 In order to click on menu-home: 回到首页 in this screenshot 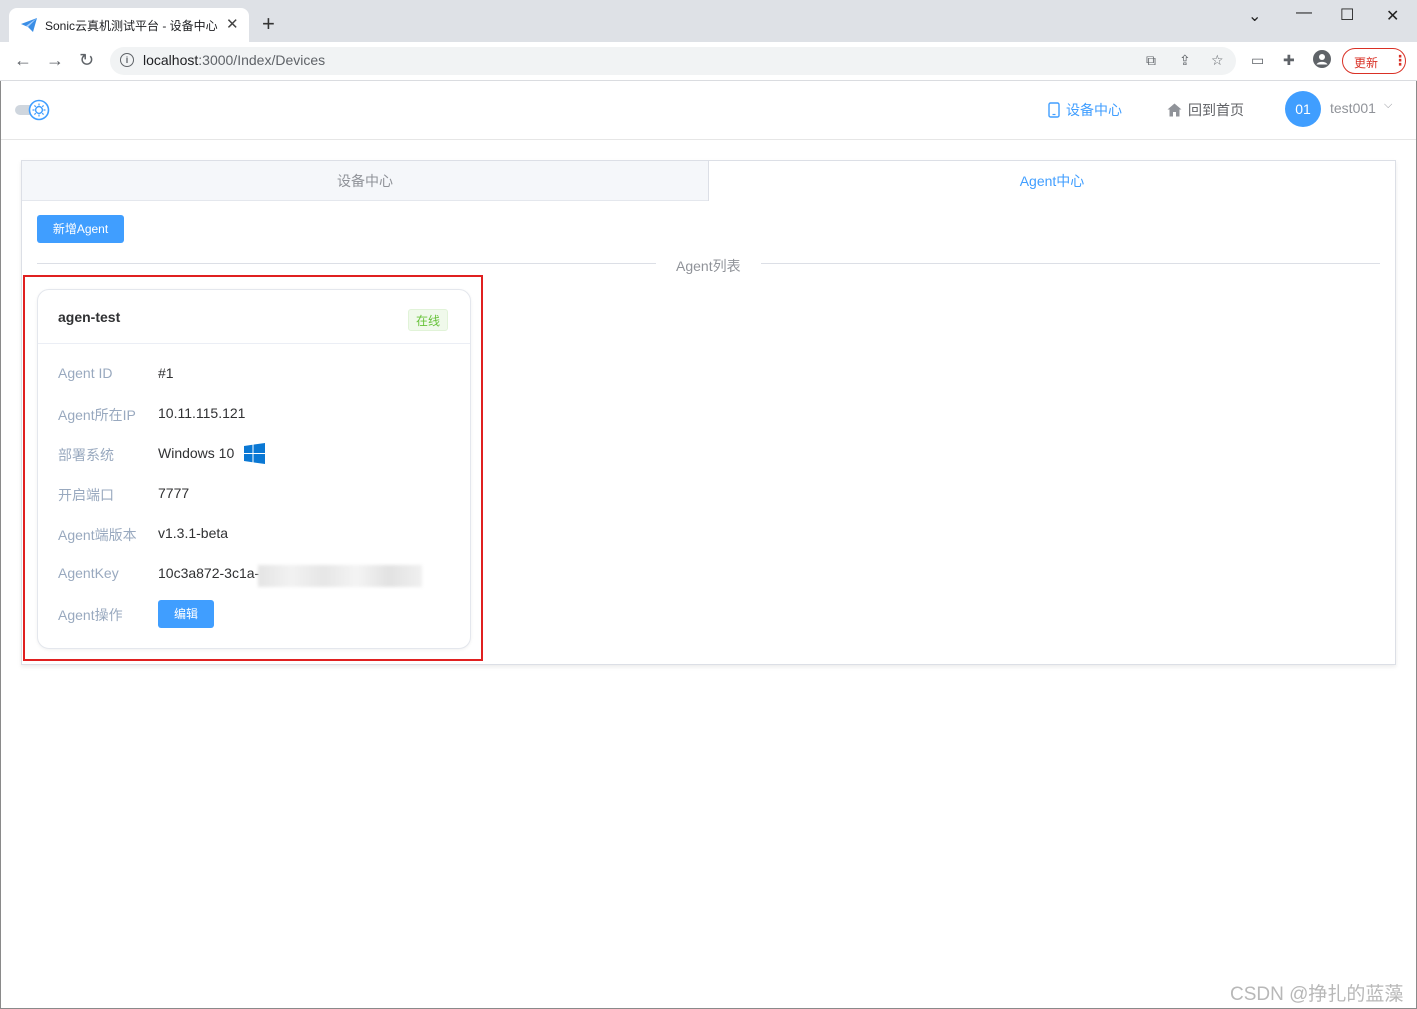, I will do `click(1205, 110)`.